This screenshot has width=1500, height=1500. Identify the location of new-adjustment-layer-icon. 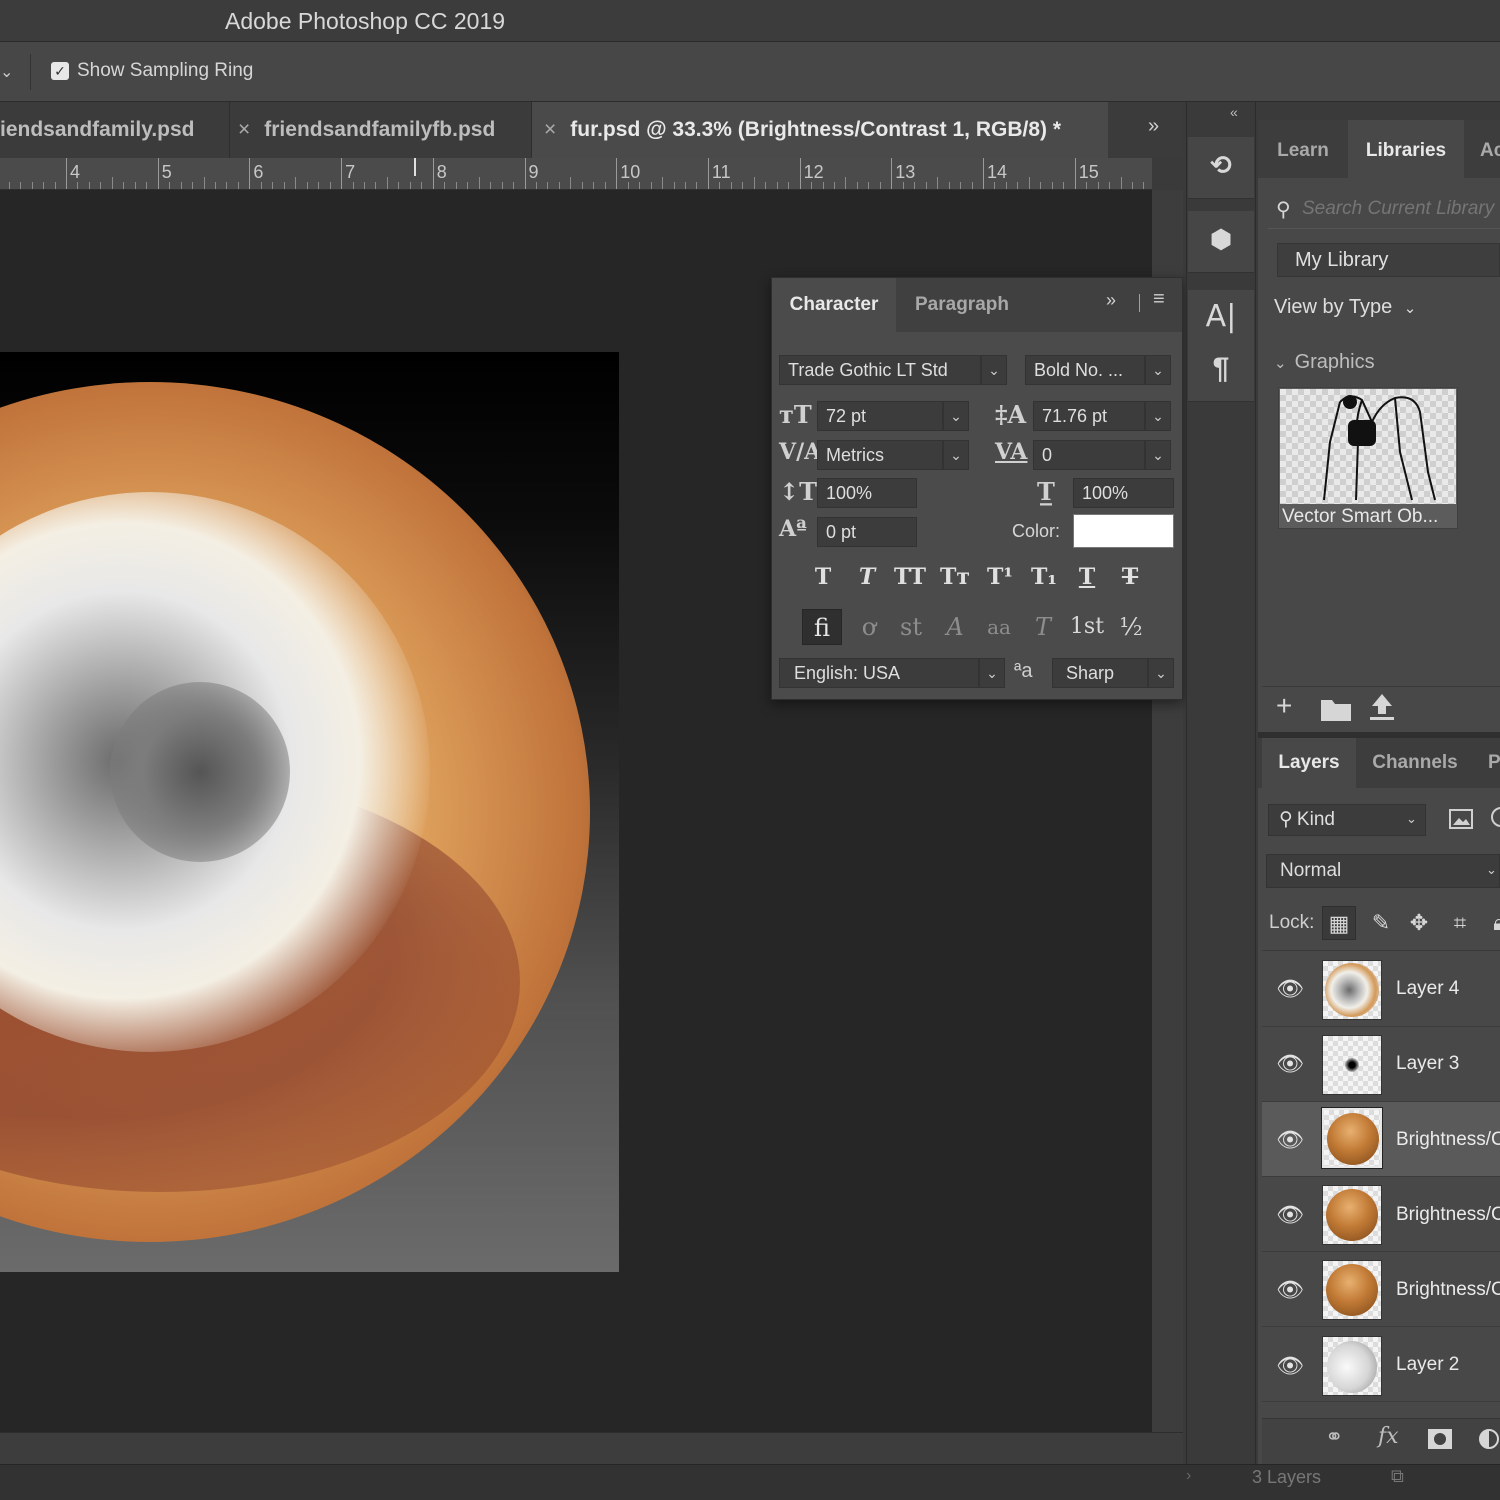
(1489, 1439).